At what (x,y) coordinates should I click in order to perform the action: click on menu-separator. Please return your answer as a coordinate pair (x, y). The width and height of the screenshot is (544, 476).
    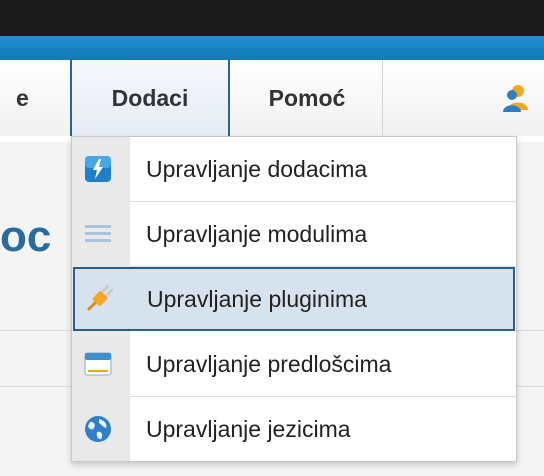
    Looking at the image, I should click on (382, 98).